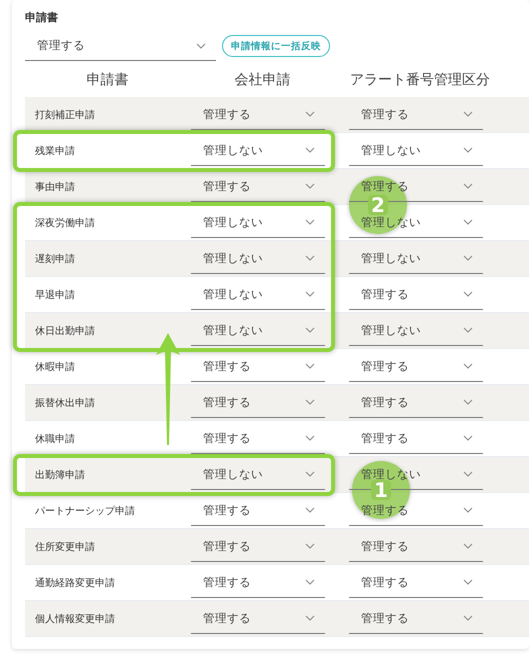 The height and width of the screenshot is (664, 529). What do you see at coordinates (42, 18) in the screenshot?
I see `section-title: 申請書` at bounding box center [42, 18].